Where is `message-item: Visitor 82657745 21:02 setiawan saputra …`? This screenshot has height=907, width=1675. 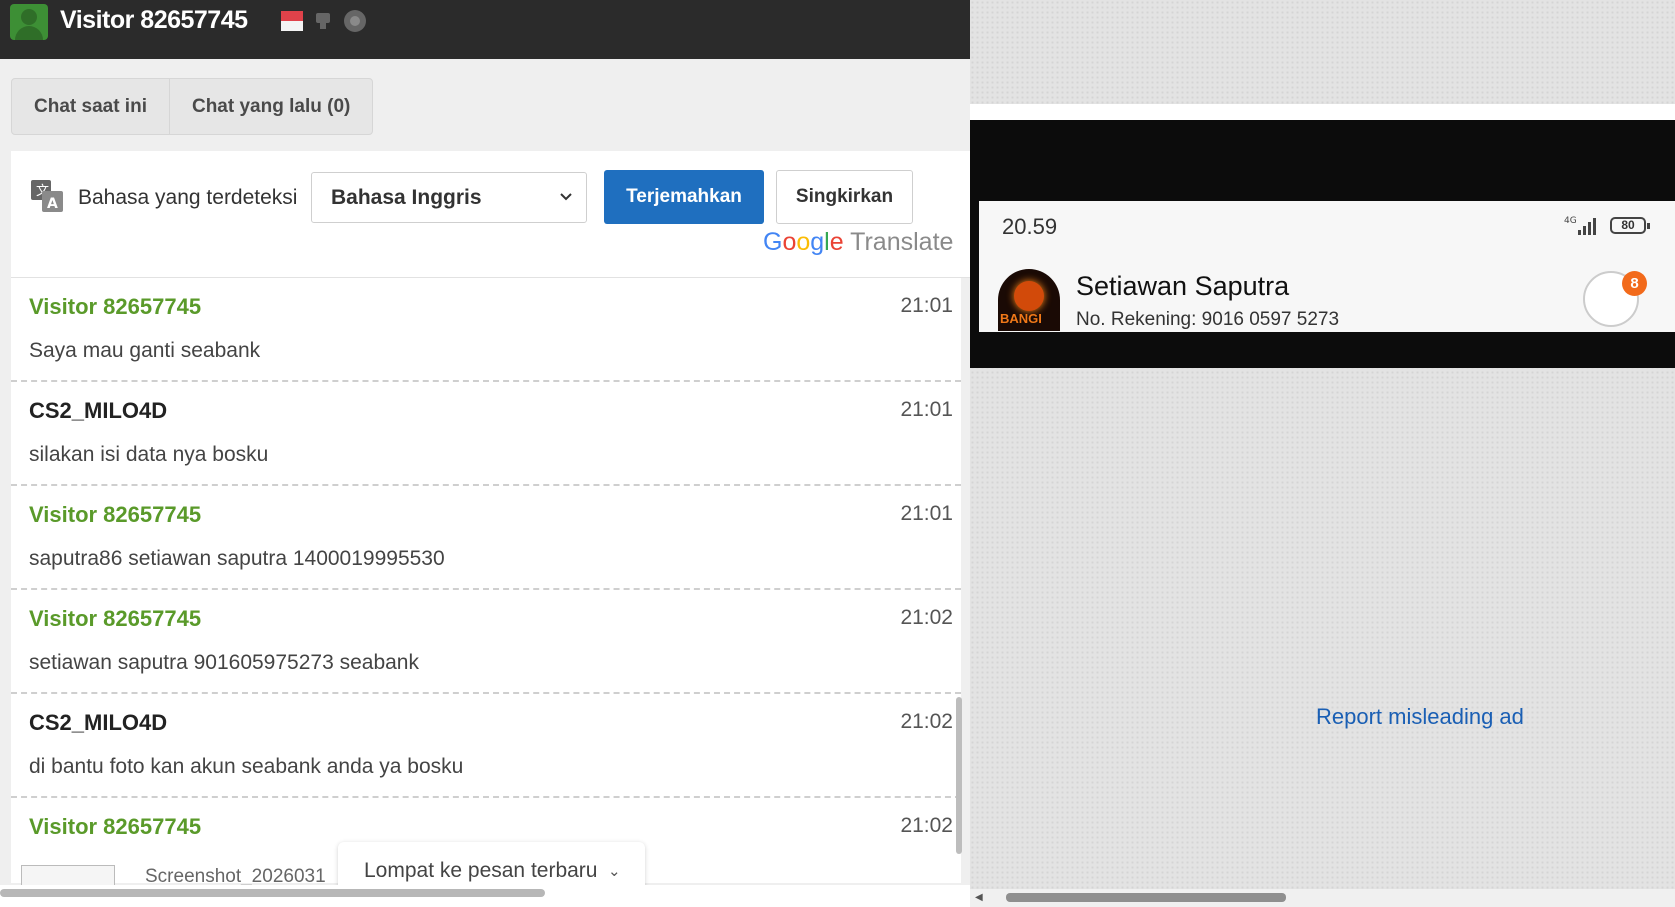
message-item: Visitor 82657745 21:02 setiawan saputra … is located at coordinates (486, 642).